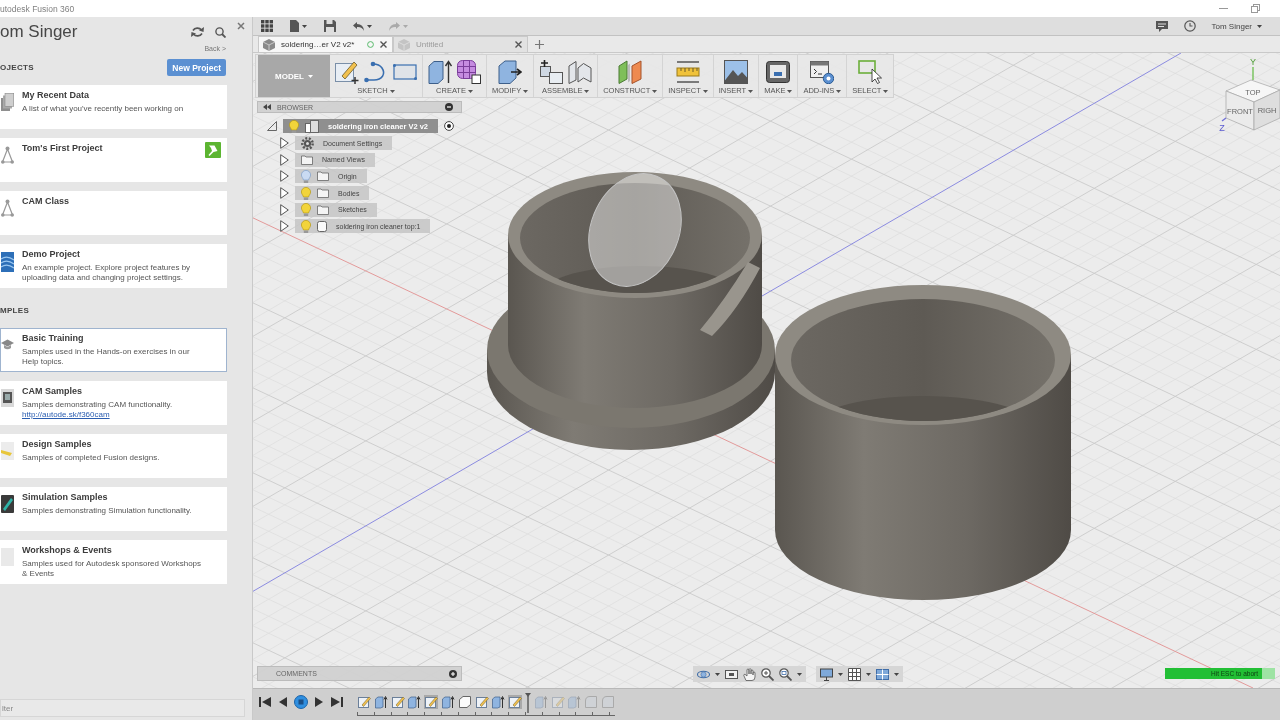  I want to click on radio-icon, so click(449, 126).